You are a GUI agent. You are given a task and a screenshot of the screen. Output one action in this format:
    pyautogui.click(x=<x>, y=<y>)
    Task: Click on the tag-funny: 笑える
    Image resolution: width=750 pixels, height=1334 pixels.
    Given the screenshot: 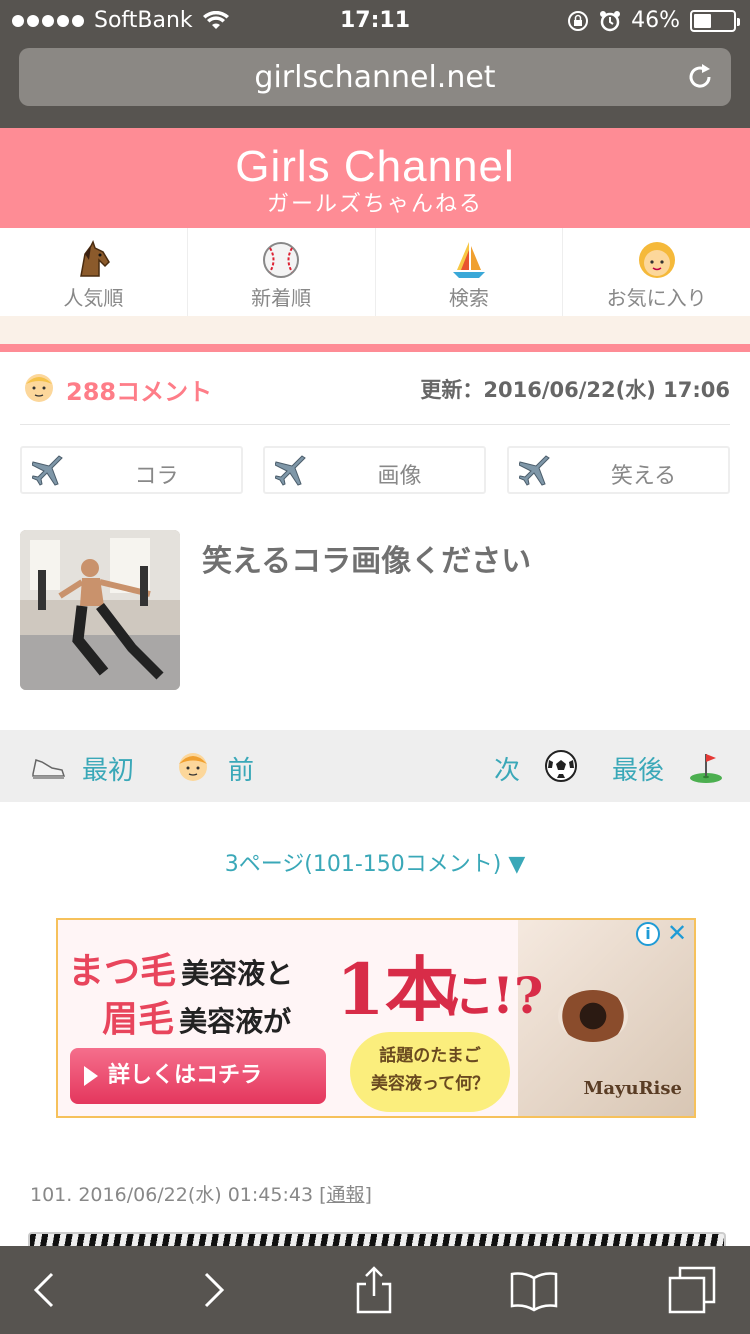 What is the action you would take?
    pyautogui.click(x=618, y=470)
    